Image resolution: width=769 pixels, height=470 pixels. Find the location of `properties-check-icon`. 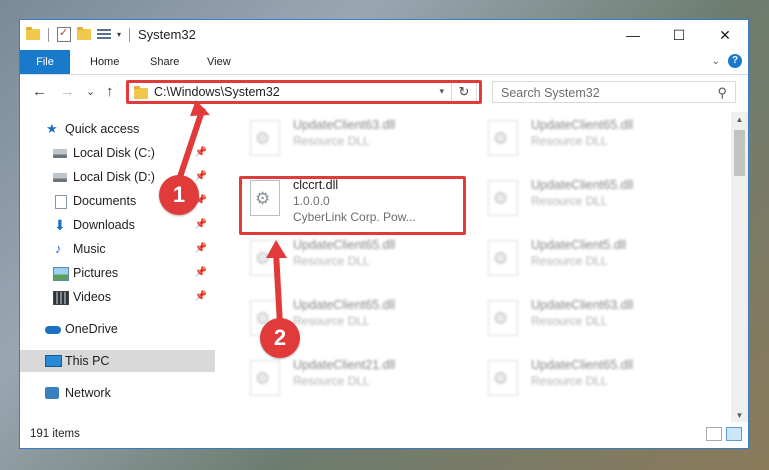

properties-check-icon is located at coordinates (64, 34).